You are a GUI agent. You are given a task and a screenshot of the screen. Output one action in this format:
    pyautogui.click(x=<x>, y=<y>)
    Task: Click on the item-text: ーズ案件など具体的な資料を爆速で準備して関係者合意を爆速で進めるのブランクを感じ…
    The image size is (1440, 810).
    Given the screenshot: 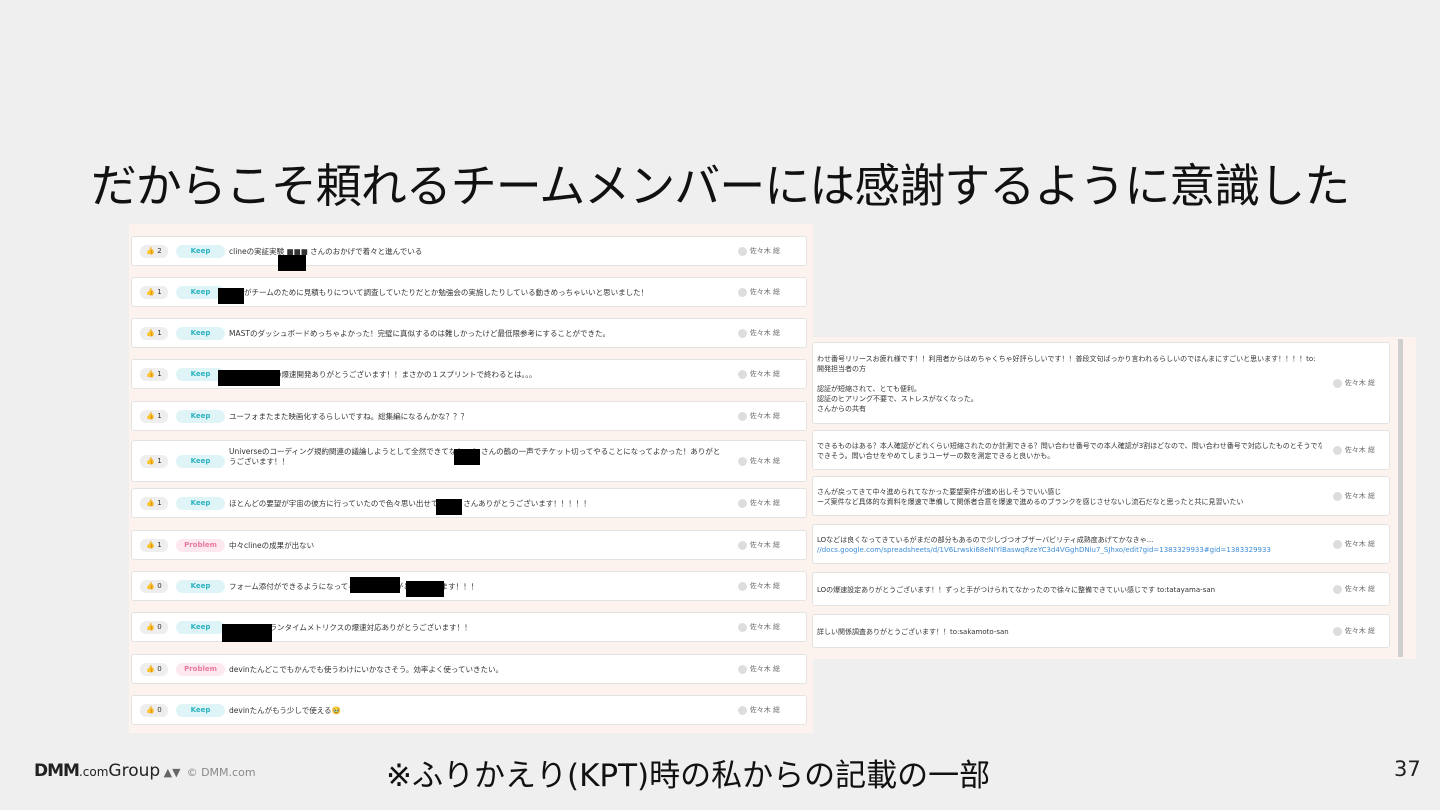 What is the action you would take?
    pyautogui.click(x=1030, y=502)
    